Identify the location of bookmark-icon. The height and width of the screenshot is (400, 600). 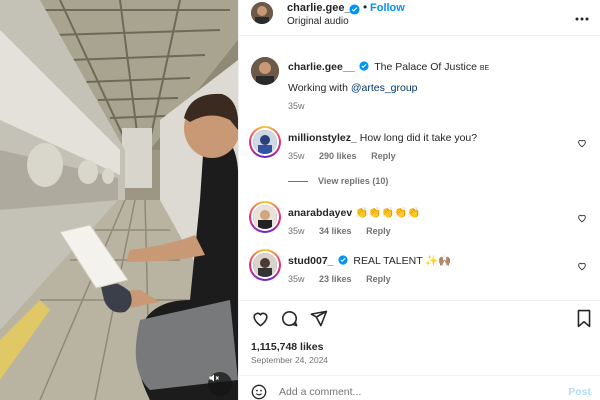
(584, 320).